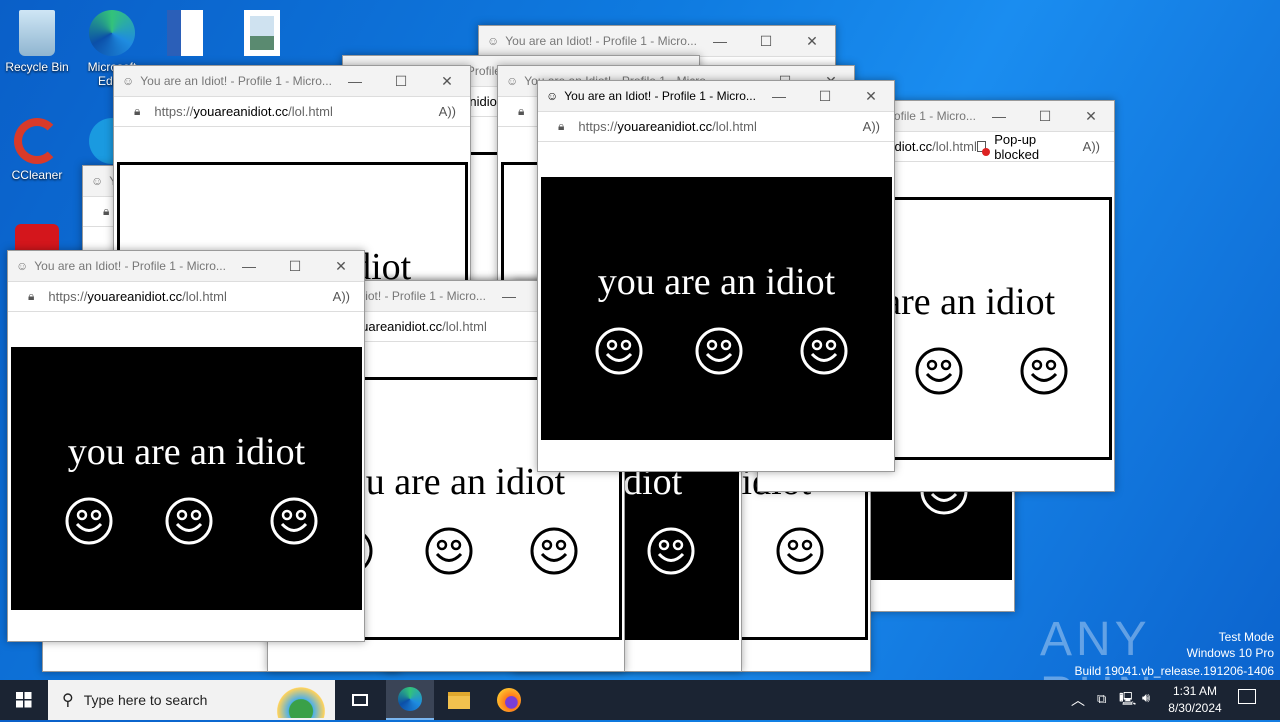  I want to click on recycle-bin-icon, so click(37, 33).